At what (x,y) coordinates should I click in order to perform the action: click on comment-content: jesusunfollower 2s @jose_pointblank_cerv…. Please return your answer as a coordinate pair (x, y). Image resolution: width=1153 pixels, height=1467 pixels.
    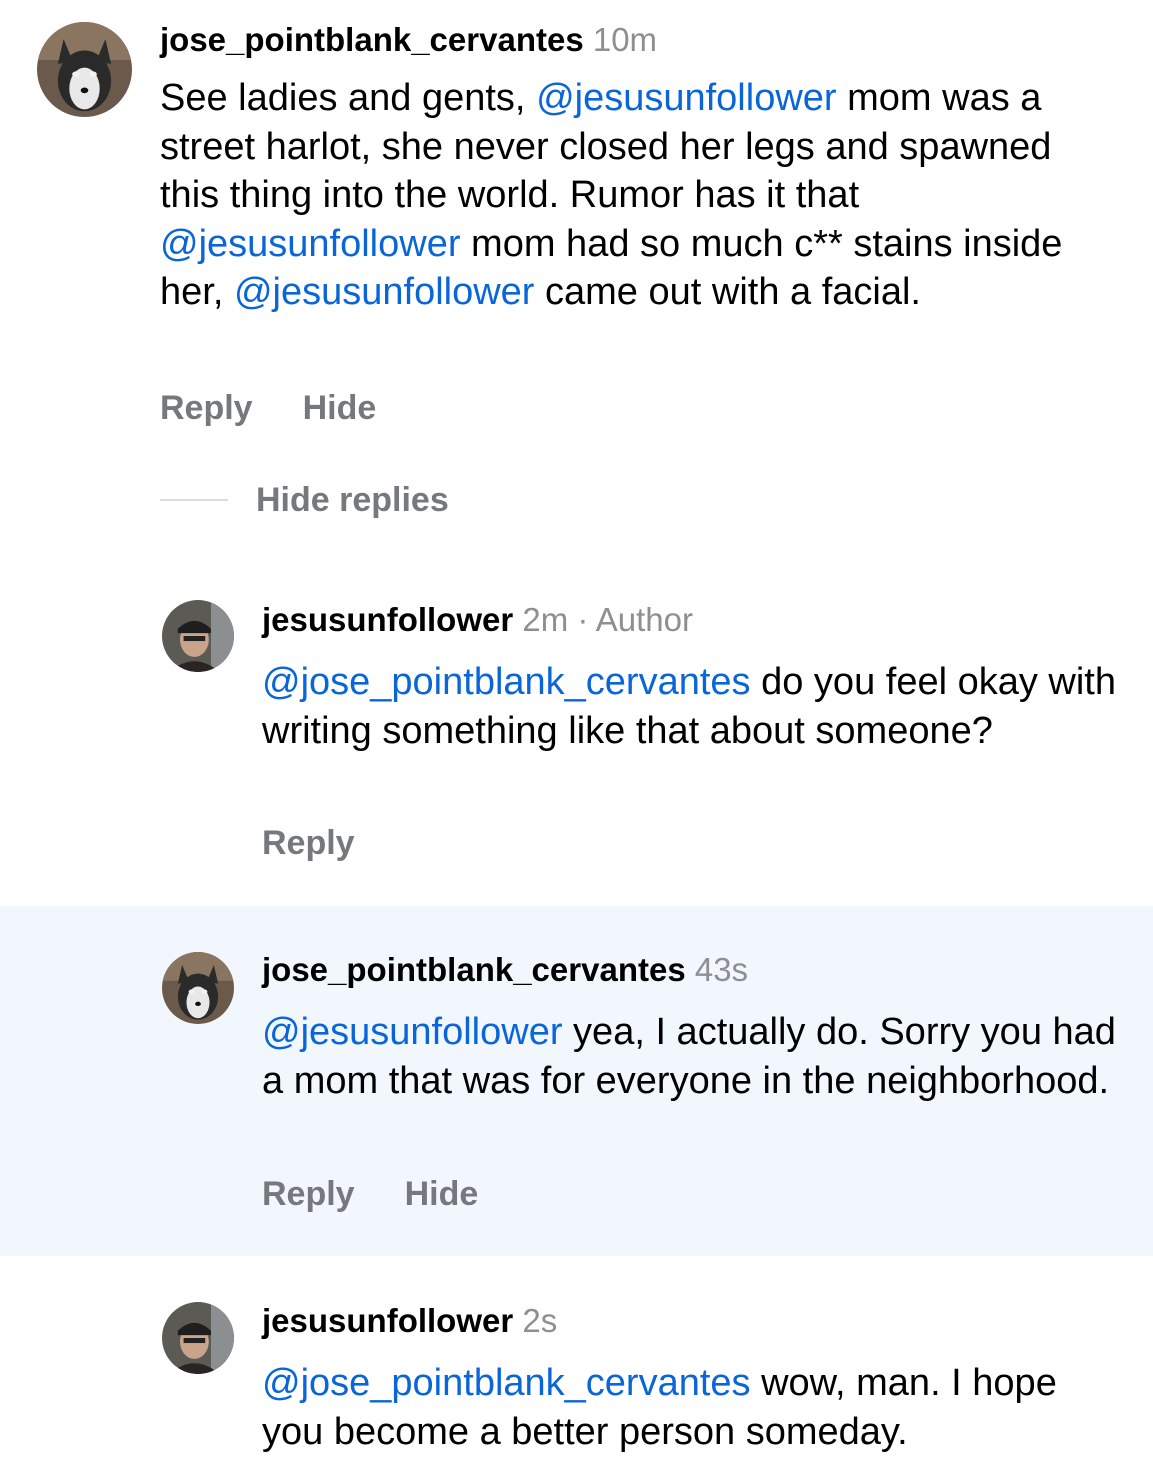
    Looking at the image, I should click on (692, 1378).